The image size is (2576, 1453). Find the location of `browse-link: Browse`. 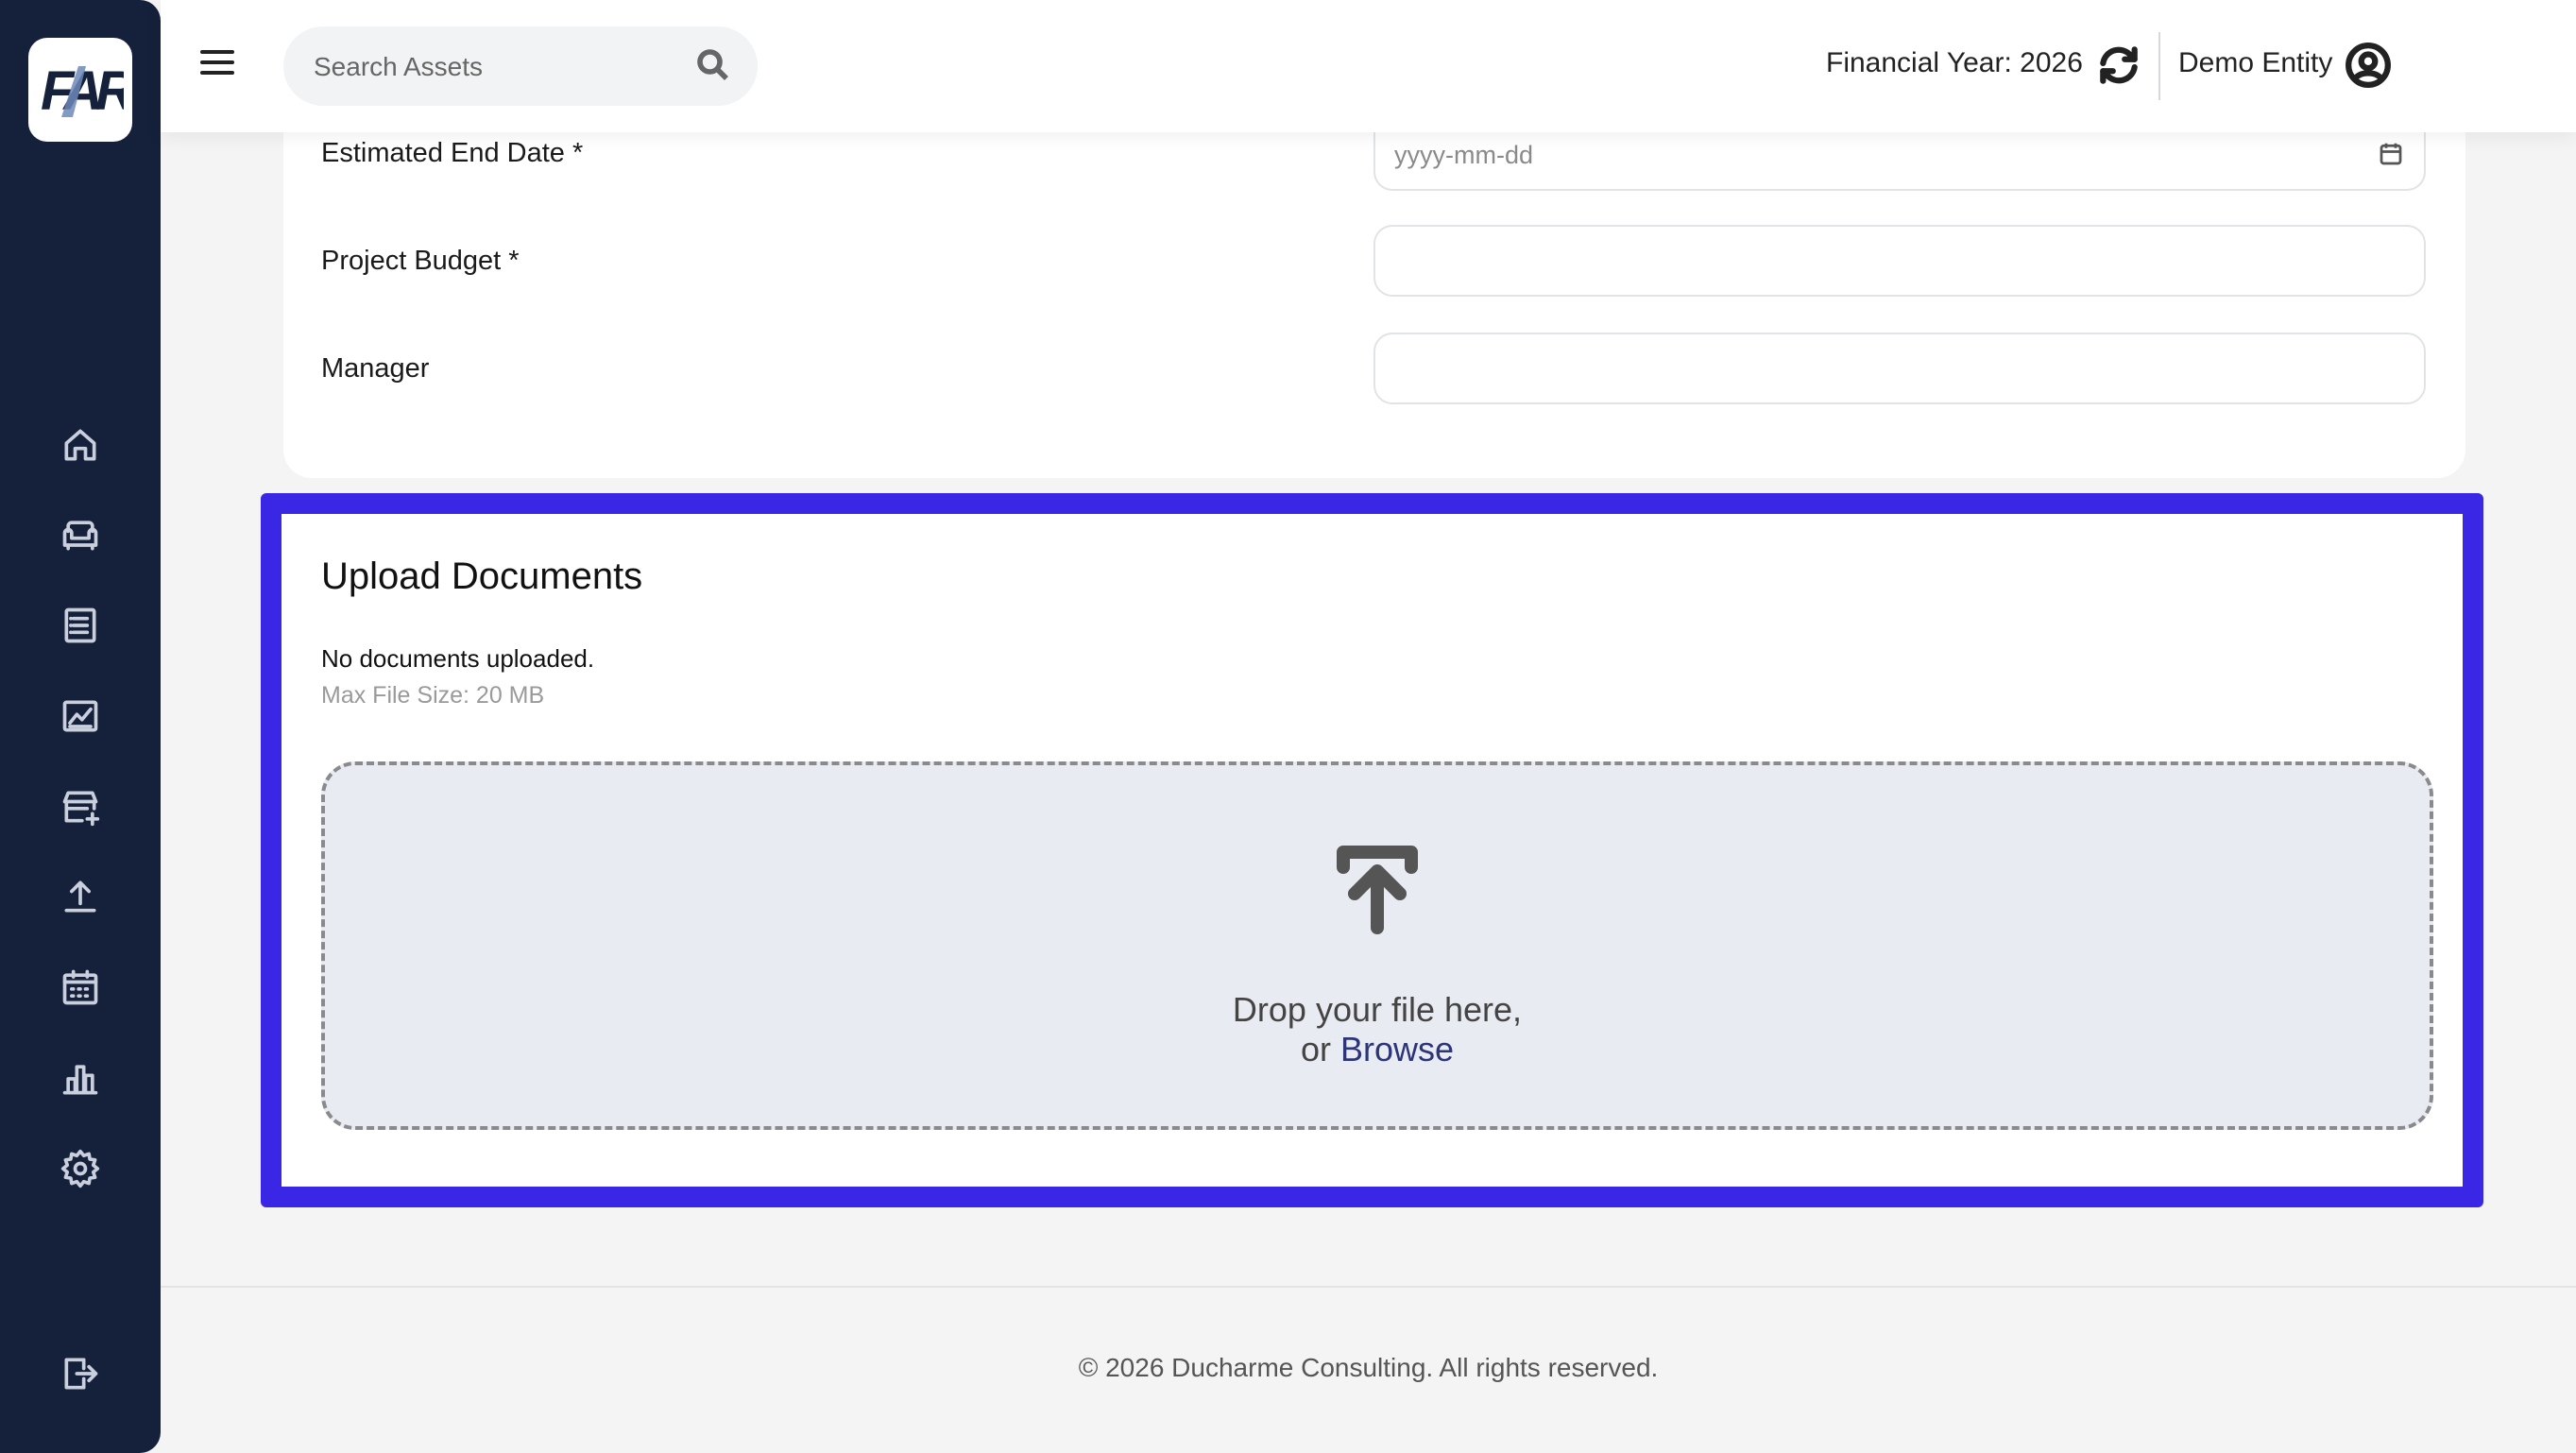

browse-link: Browse is located at coordinates (1397, 1049).